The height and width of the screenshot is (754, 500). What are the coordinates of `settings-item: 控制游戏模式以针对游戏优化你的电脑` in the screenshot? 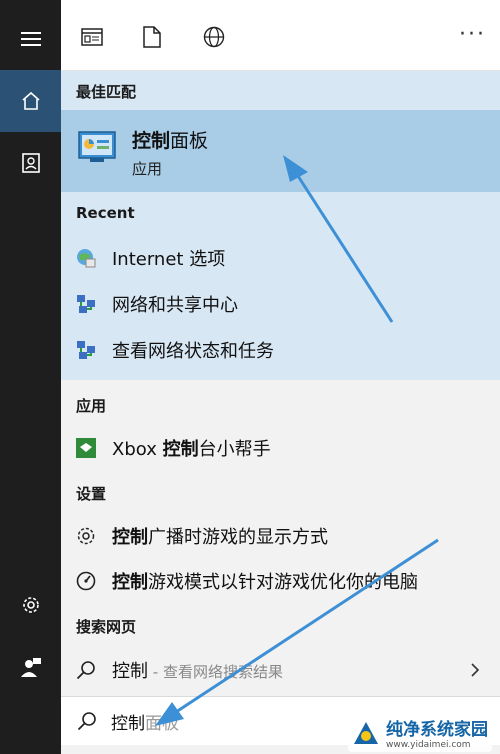 It's located at (280, 581).